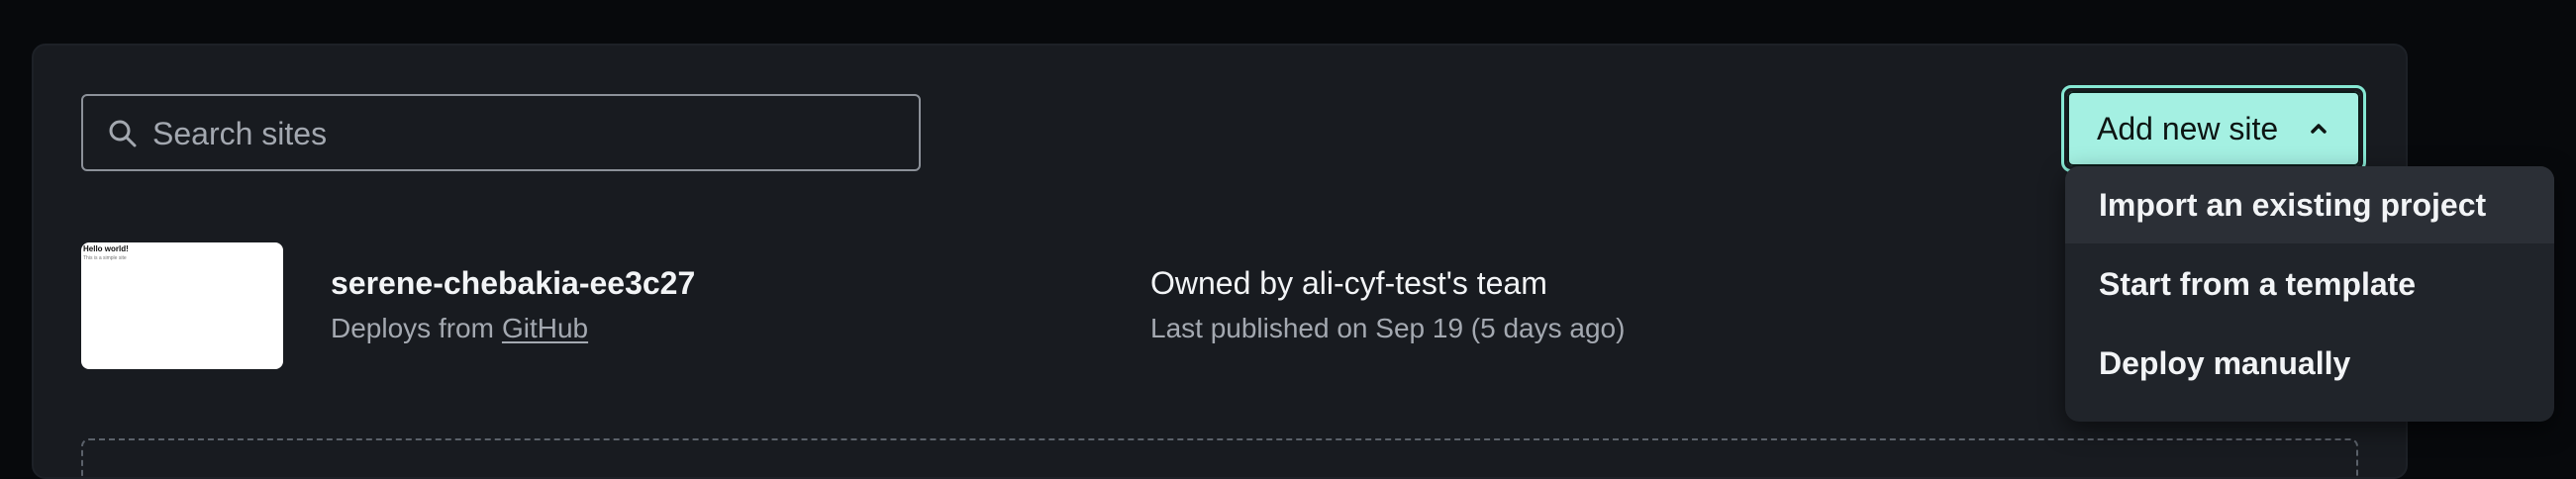 The image size is (2576, 479). Describe the element at coordinates (182, 305) in the screenshot. I see `site-thumbnail: Hello world! This is a simple site` at that location.